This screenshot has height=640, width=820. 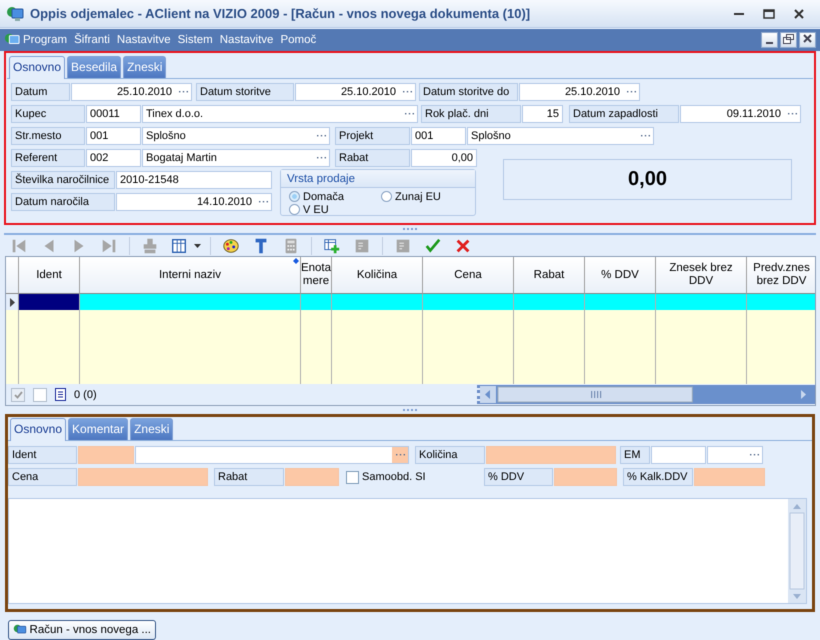 What do you see at coordinates (450, 455) in the screenshot?
I see `field-label: Količina` at bounding box center [450, 455].